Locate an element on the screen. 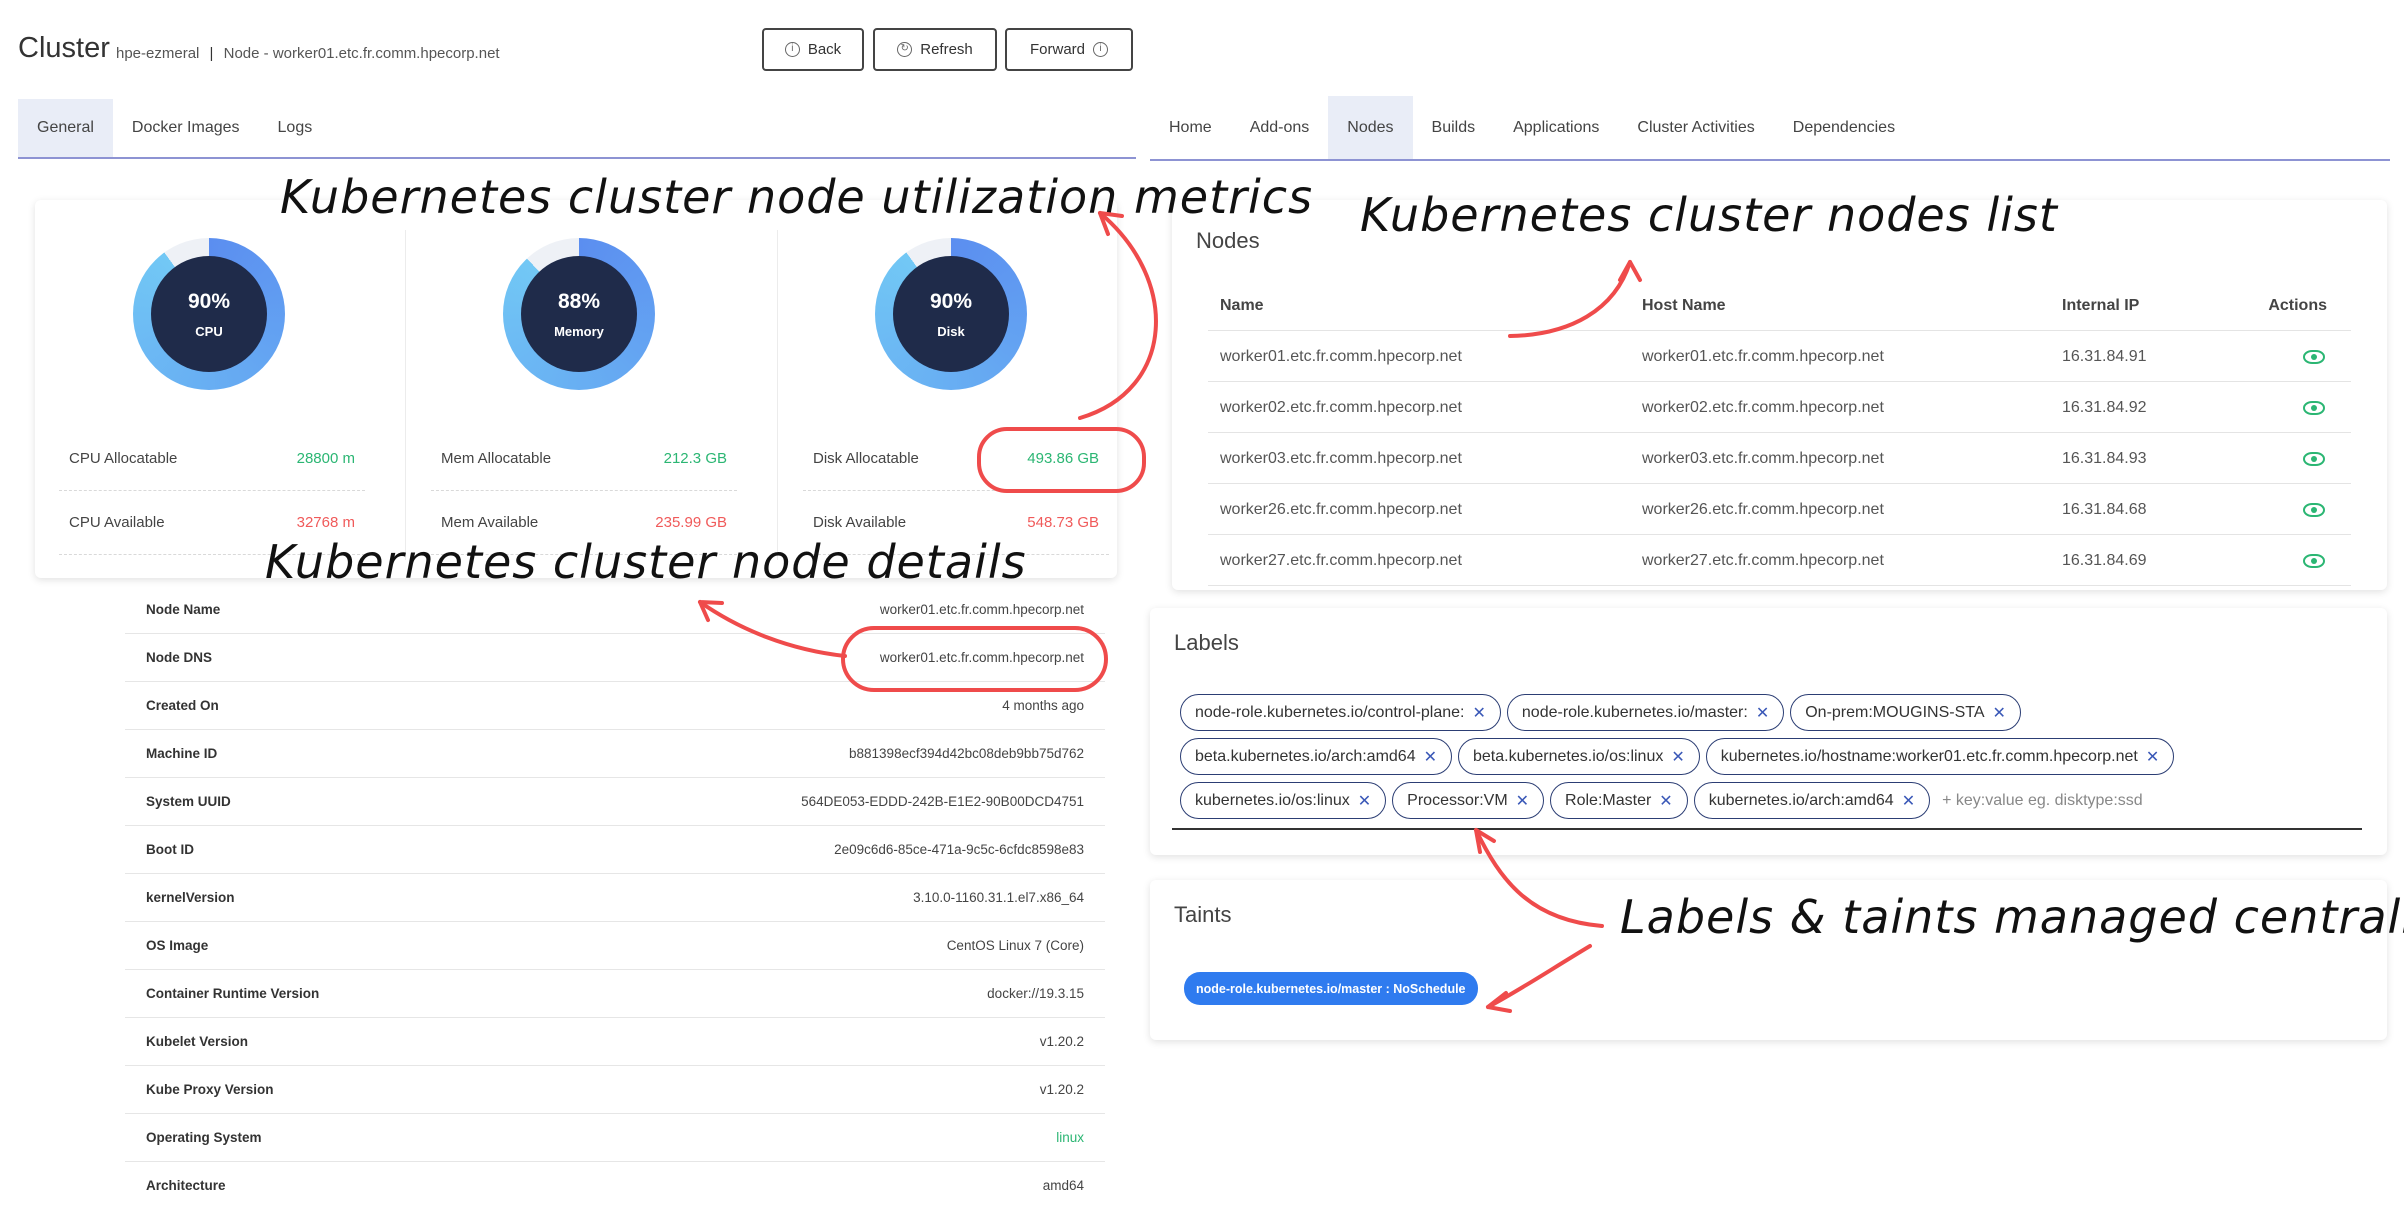 This screenshot has height=1209, width=2404. label-chip: node-role.kubernetes.io/control-plane: ✕ is located at coordinates (1340, 712).